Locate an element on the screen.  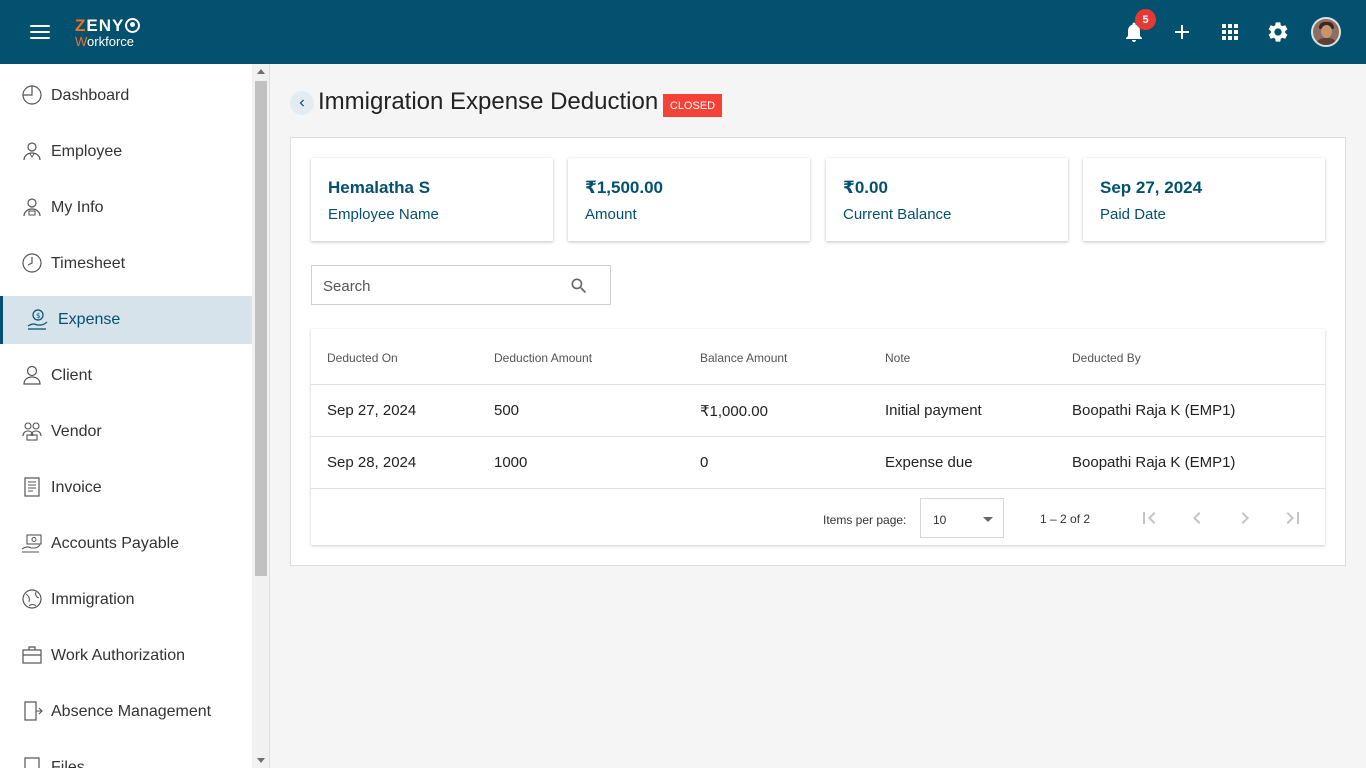
dashboard-icon is located at coordinates (32, 95).